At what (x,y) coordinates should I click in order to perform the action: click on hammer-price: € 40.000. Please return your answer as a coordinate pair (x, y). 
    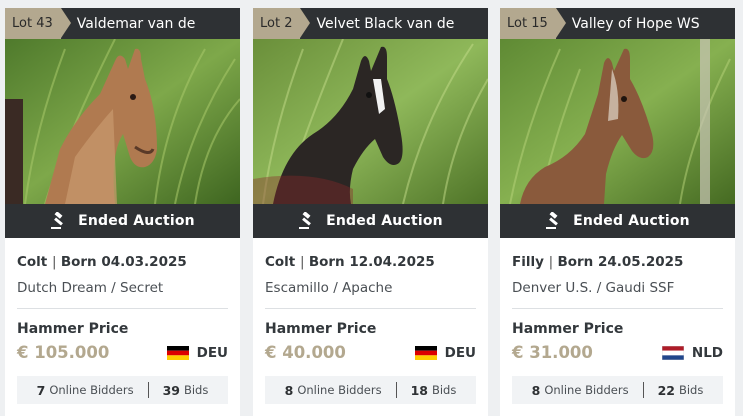
    Looking at the image, I should click on (305, 352).